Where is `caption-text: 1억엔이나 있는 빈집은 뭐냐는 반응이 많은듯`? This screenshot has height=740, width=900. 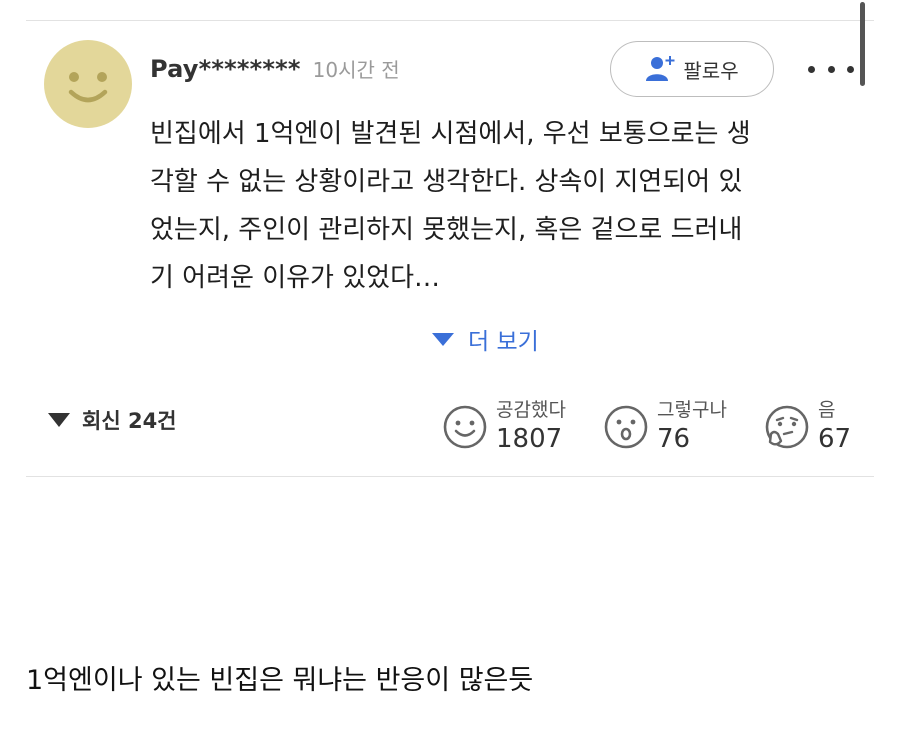
caption-text: 1억엔이나 있는 빈집은 뭐냐는 반응이 많은듯 is located at coordinates (280, 680).